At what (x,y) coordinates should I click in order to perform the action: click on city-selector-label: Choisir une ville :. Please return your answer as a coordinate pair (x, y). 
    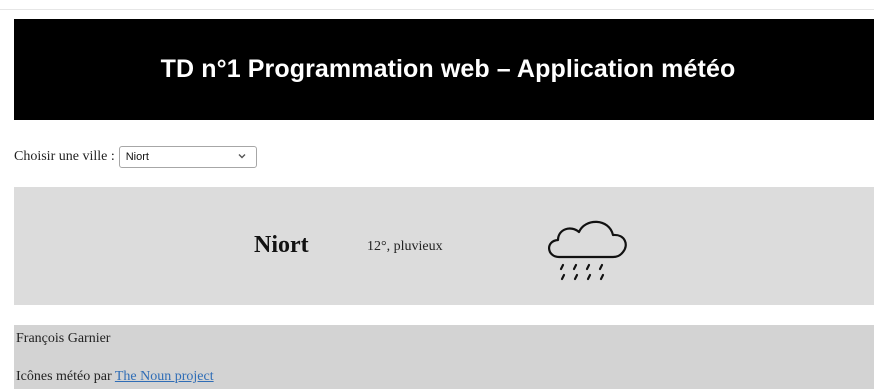
    Looking at the image, I should click on (64, 156).